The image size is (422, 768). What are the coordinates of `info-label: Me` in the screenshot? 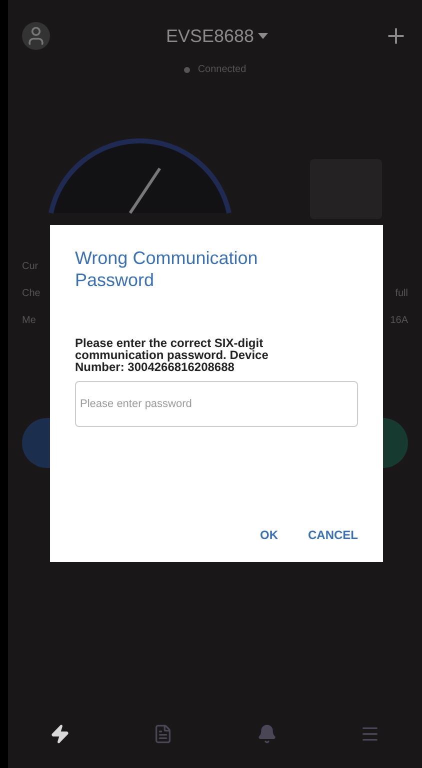 It's located at (29, 321).